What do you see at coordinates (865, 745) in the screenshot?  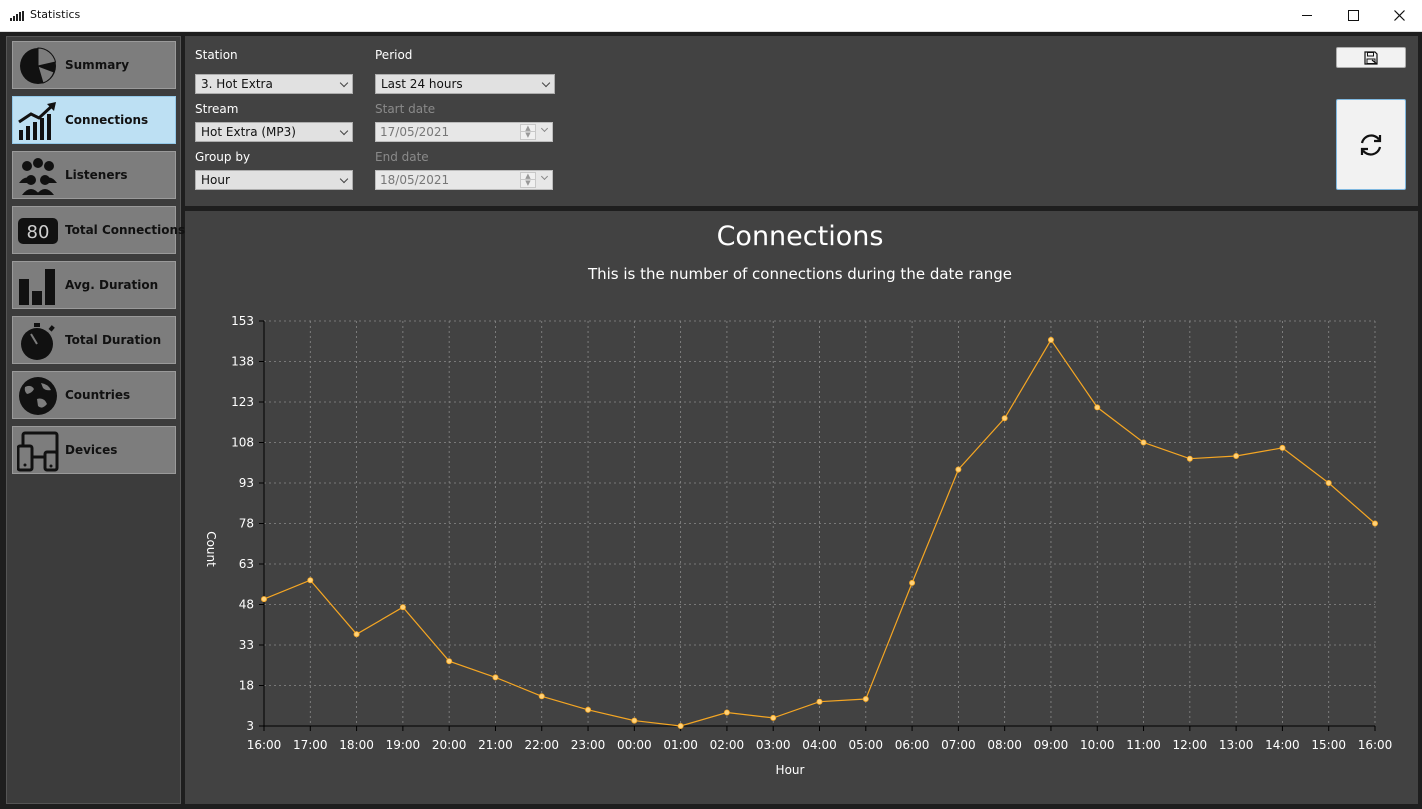 I see `x-tick-label: 05:00` at bounding box center [865, 745].